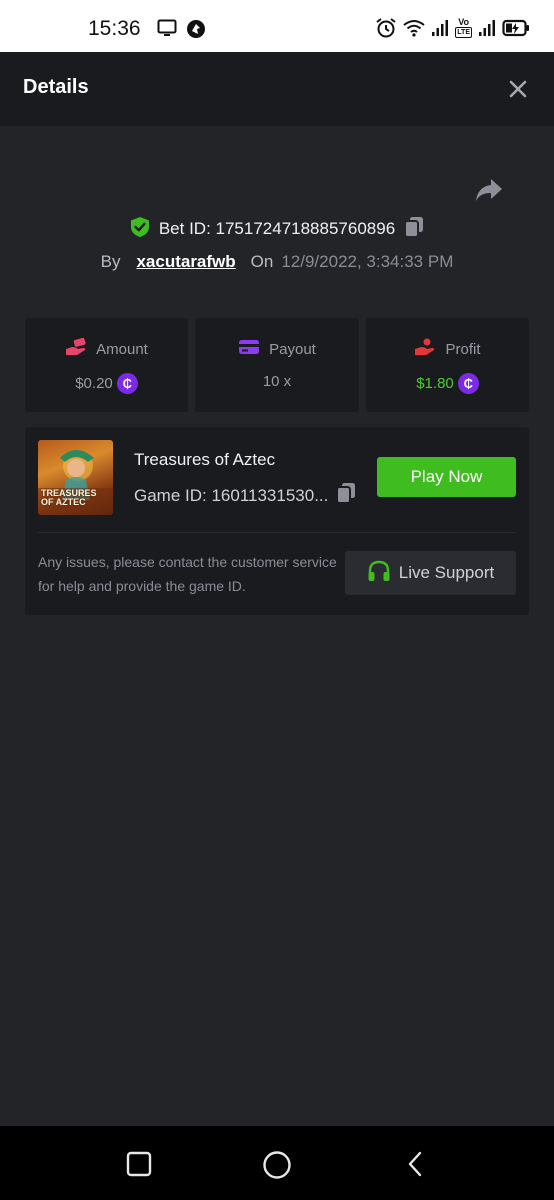  What do you see at coordinates (425, 349) in the screenshot?
I see `profit-hand-icon` at bounding box center [425, 349].